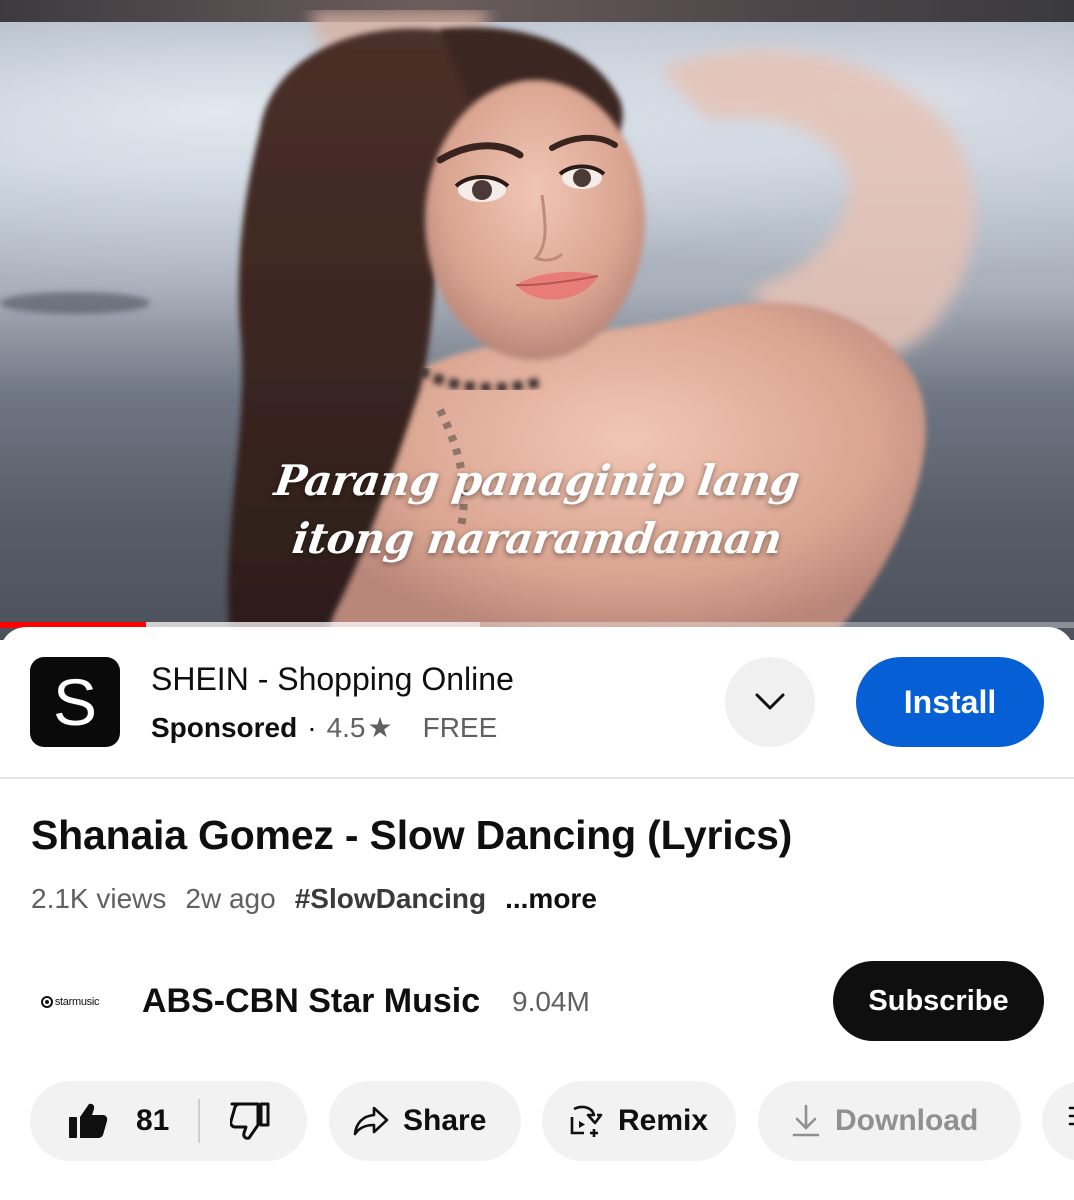 Image resolution: width=1074 pixels, height=1200 pixels. I want to click on share-label: Share, so click(445, 1120).